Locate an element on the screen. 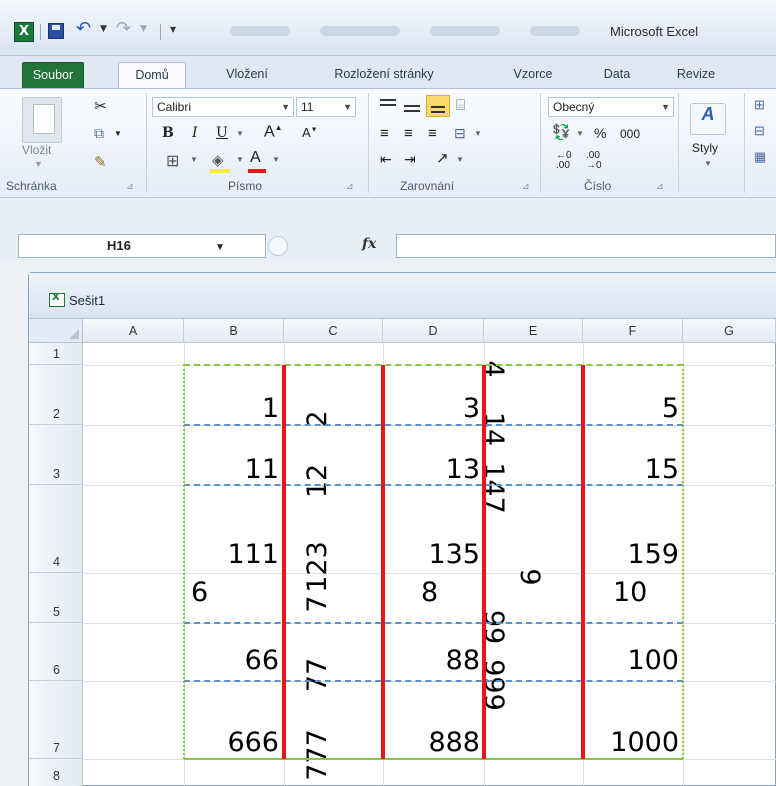  insert-function-button: fx is located at coordinates (369, 244).